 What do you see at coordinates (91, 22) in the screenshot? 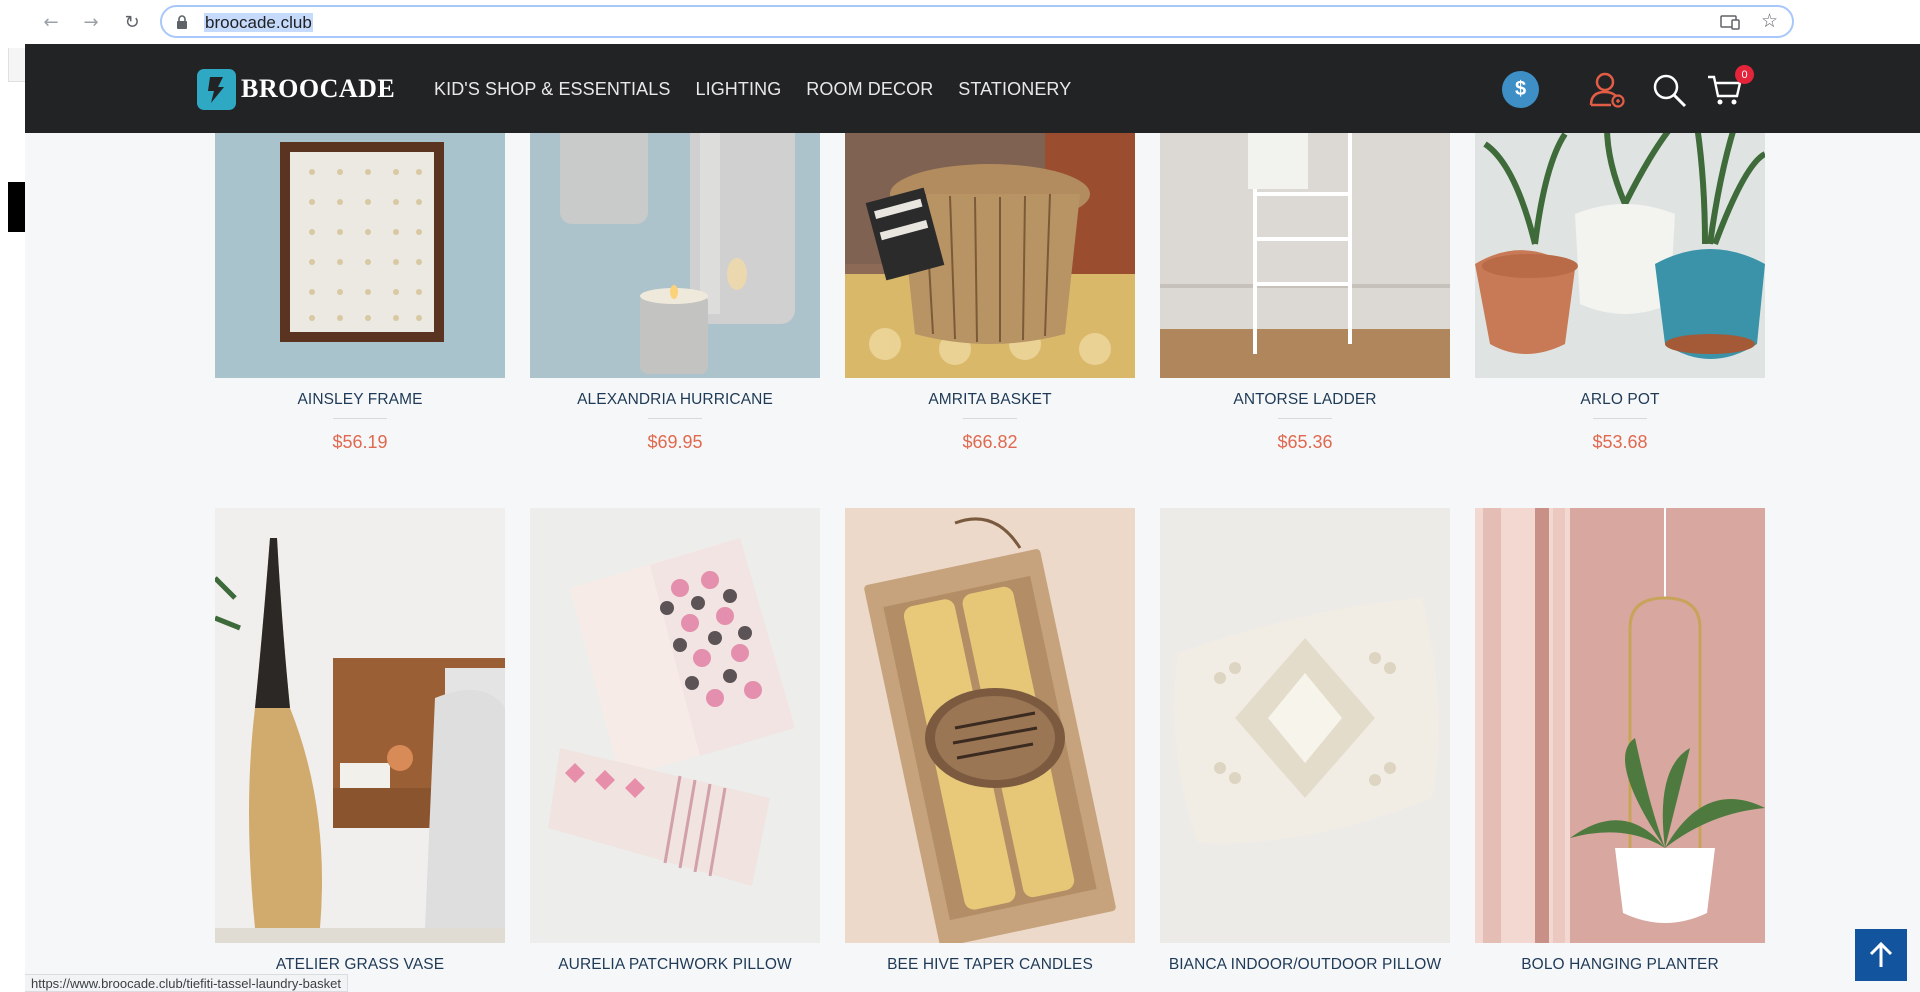
I see `forward-arrow-icon: →` at bounding box center [91, 22].